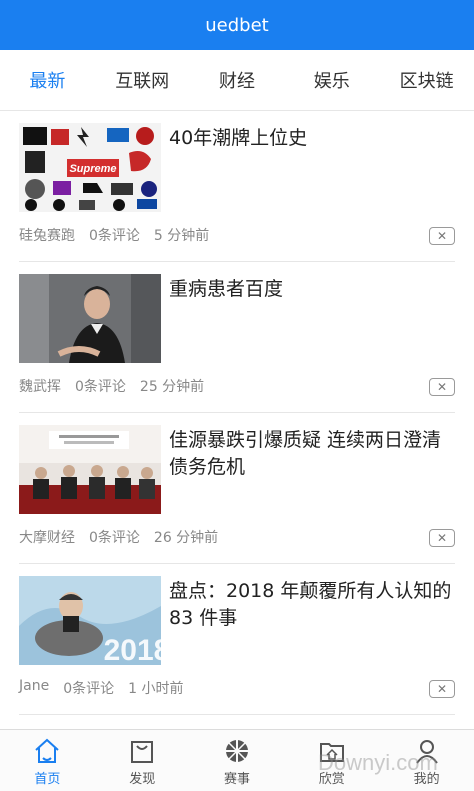  I want to click on article-time: 26 分钟前, so click(186, 538).